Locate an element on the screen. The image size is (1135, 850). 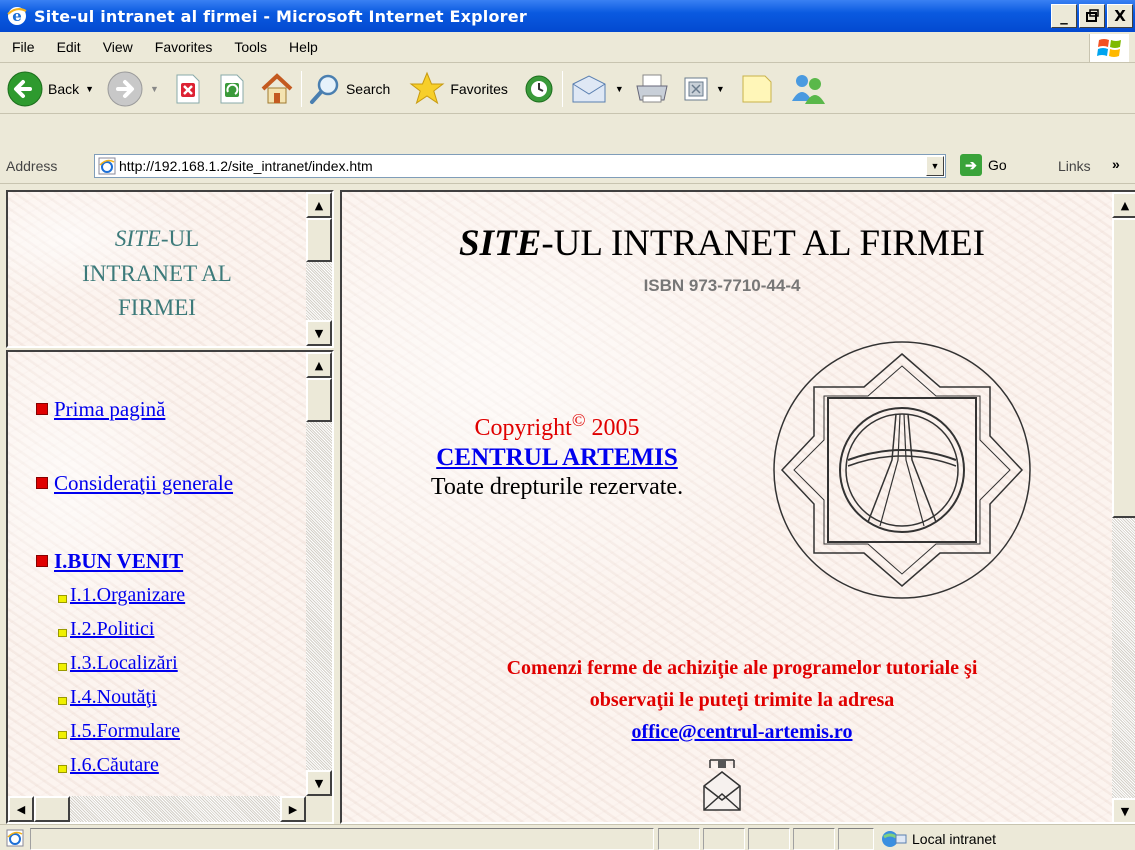
nav-item-consideratii: Consideraţii generale is located at coordinates (134, 483).